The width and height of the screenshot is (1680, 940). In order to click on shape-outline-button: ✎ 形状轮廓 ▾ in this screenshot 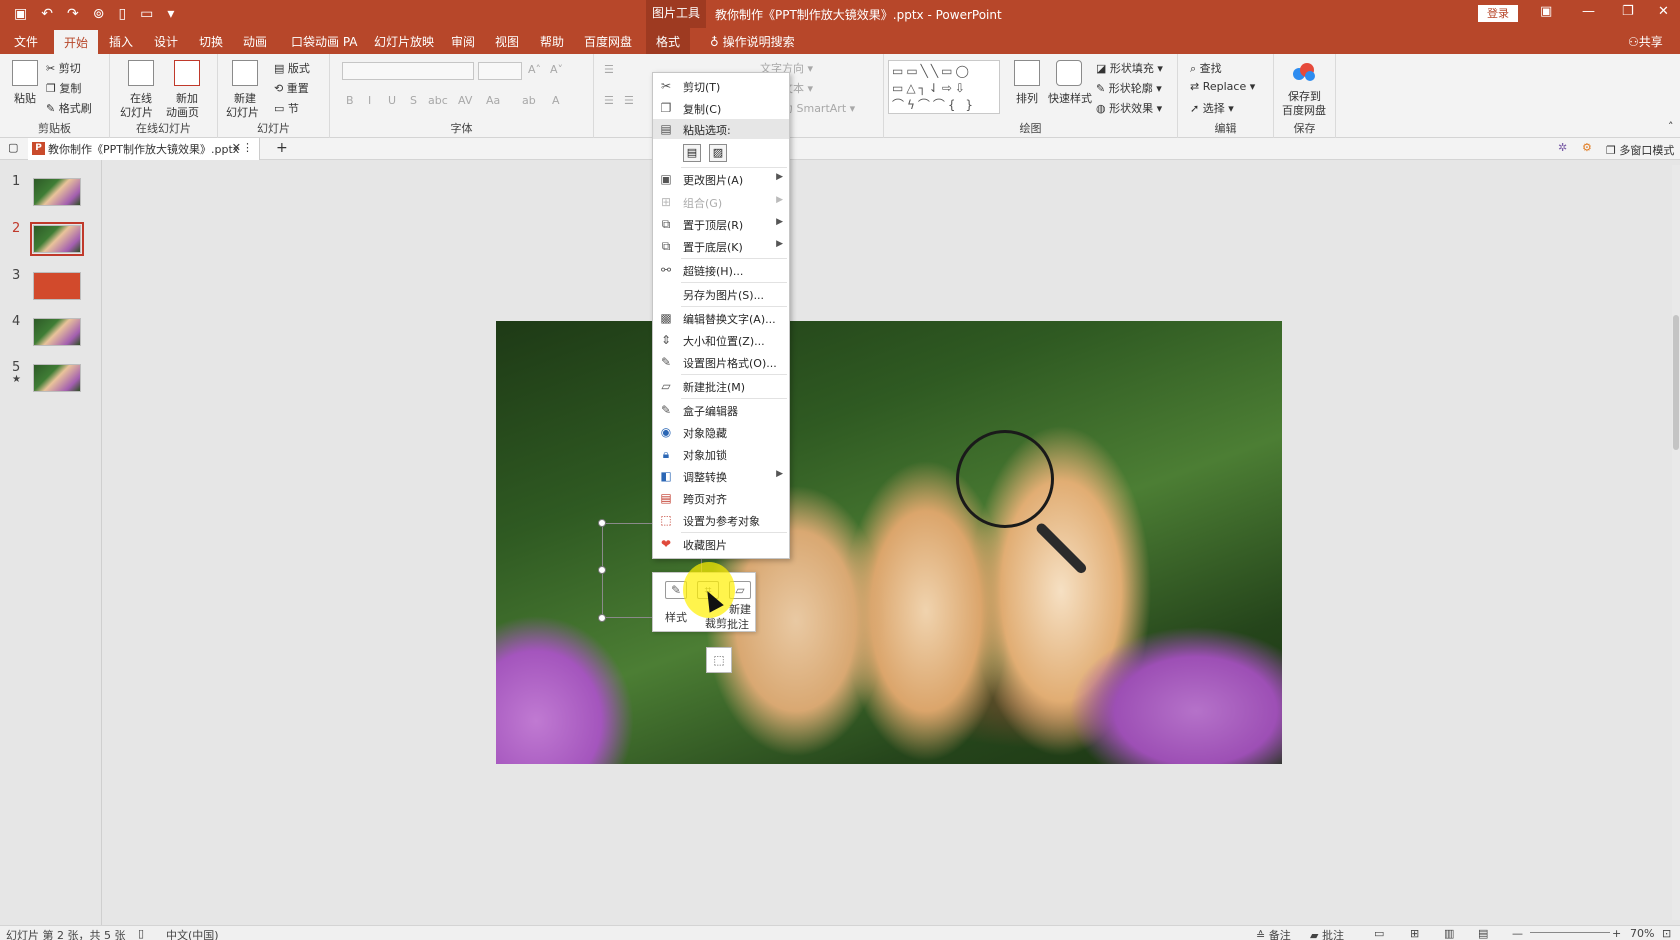, I will do `click(1129, 88)`.